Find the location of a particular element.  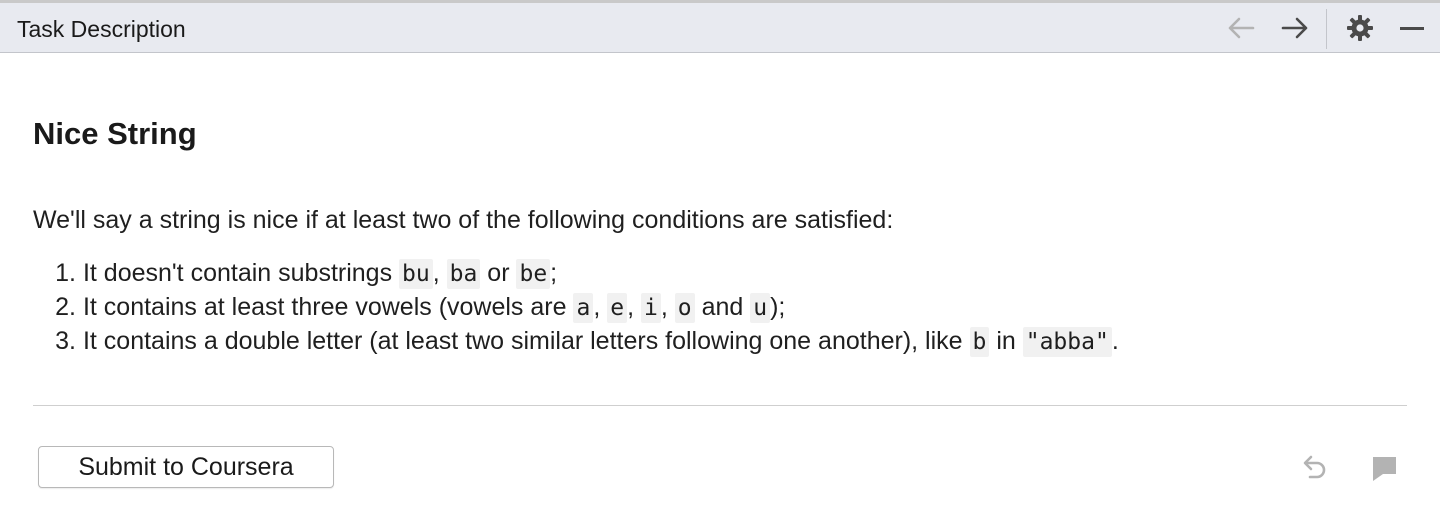

condition-text: . is located at coordinates (1115, 341).